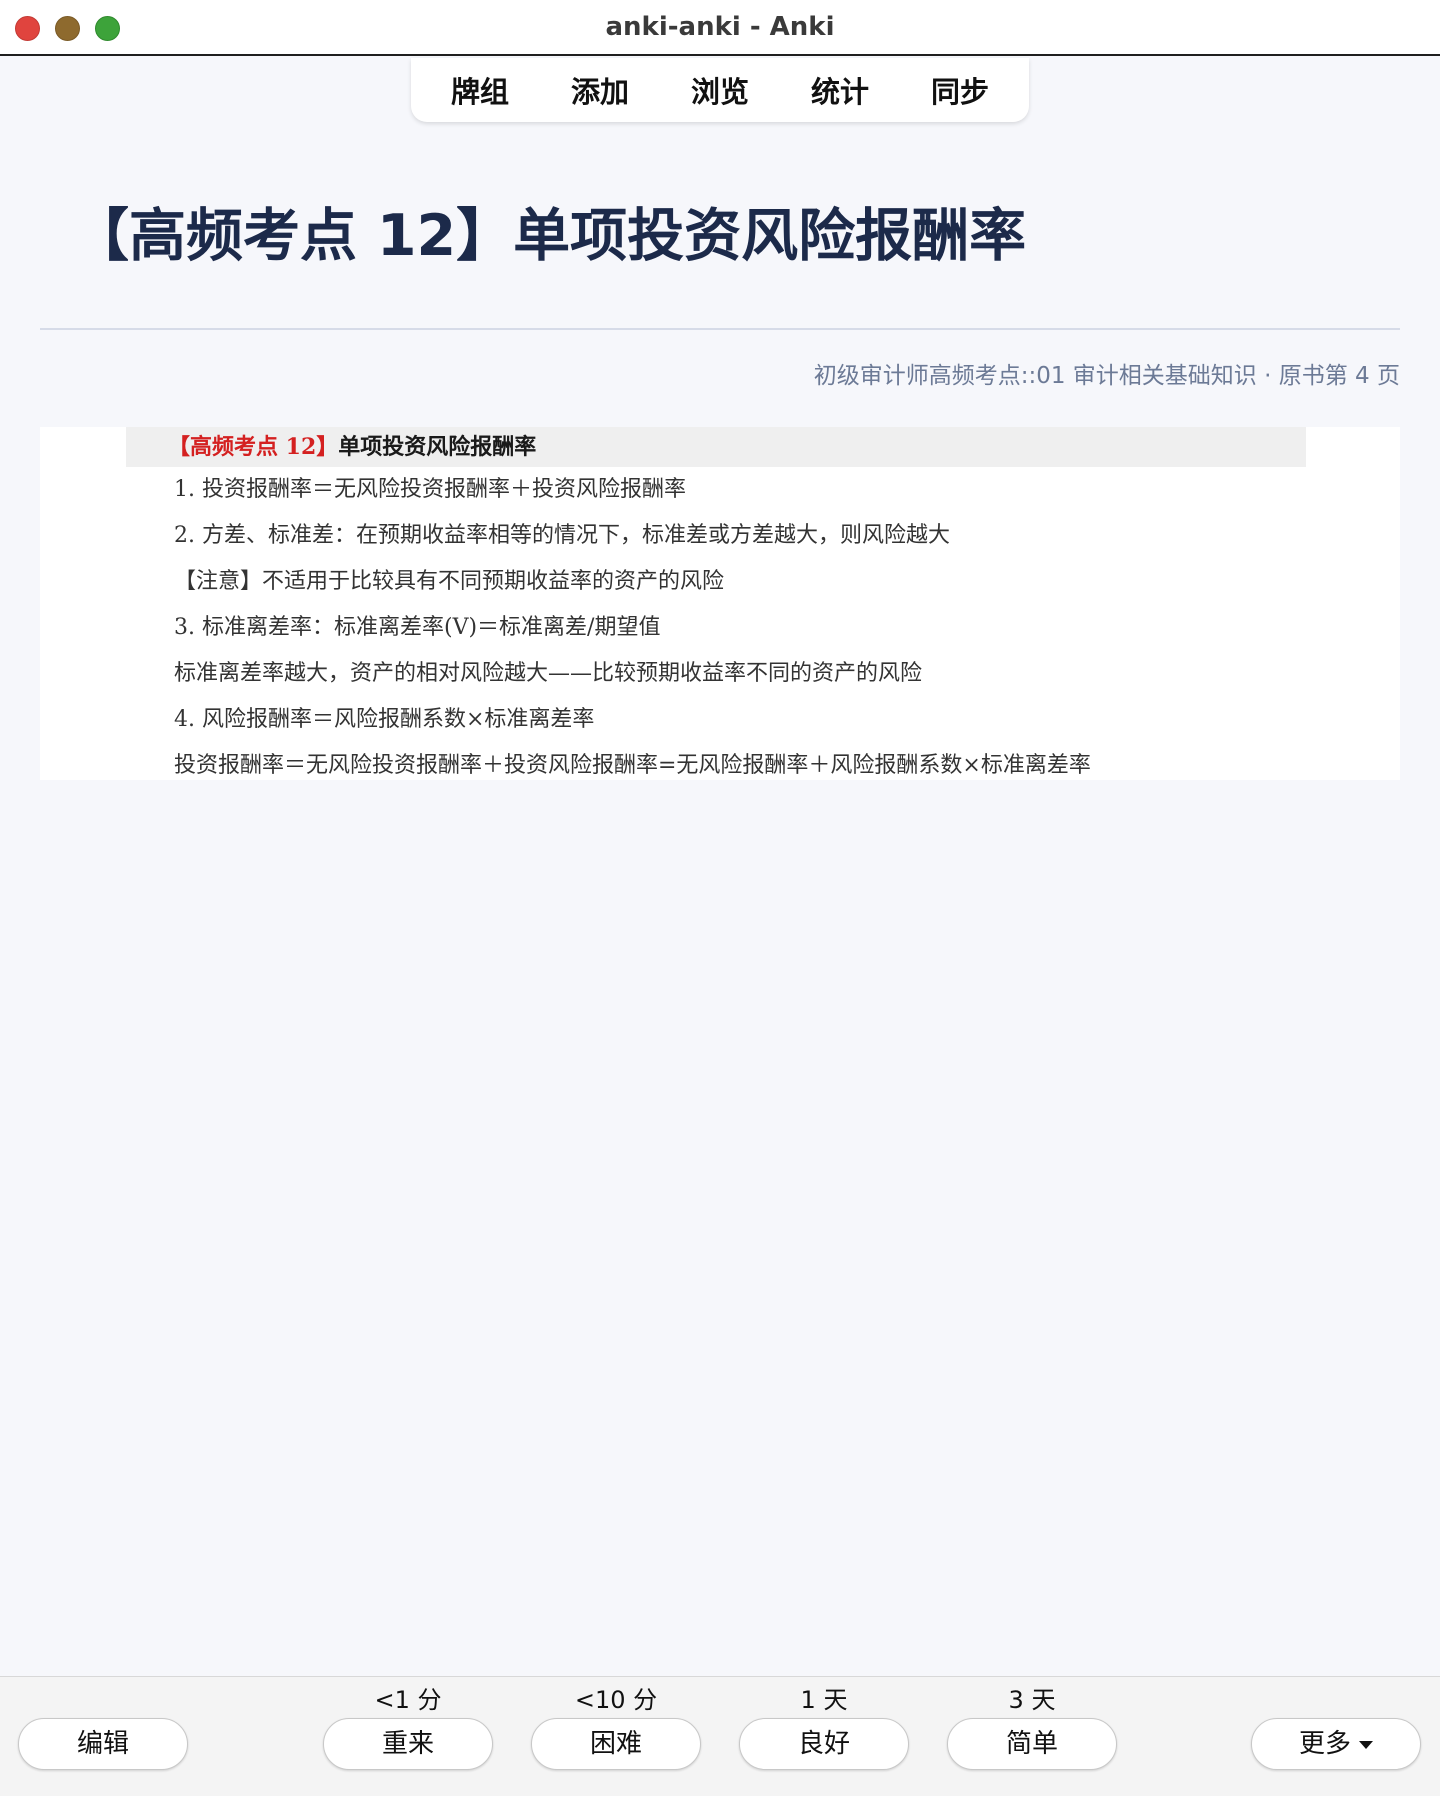 The width and height of the screenshot is (1440, 1796). Describe the element at coordinates (430, 489) in the screenshot. I see `page-line: 1. 投资报酬率＝无风险投资报酬率＋投资风险报酬率` at that location.